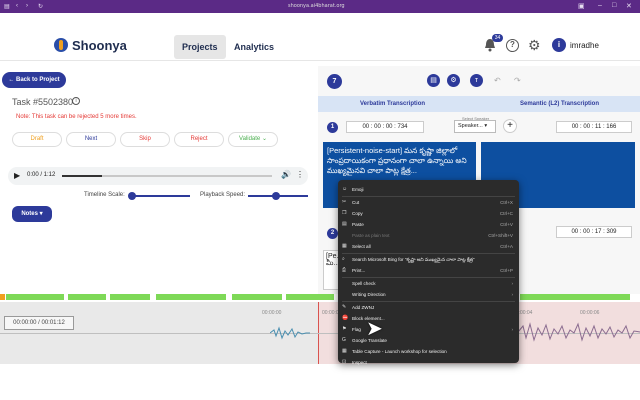  What do you see at coordinates (41, 175) in the screenshot?
I see `audio-time: 0:00 / 1:12` at bounding box center [41, 175].